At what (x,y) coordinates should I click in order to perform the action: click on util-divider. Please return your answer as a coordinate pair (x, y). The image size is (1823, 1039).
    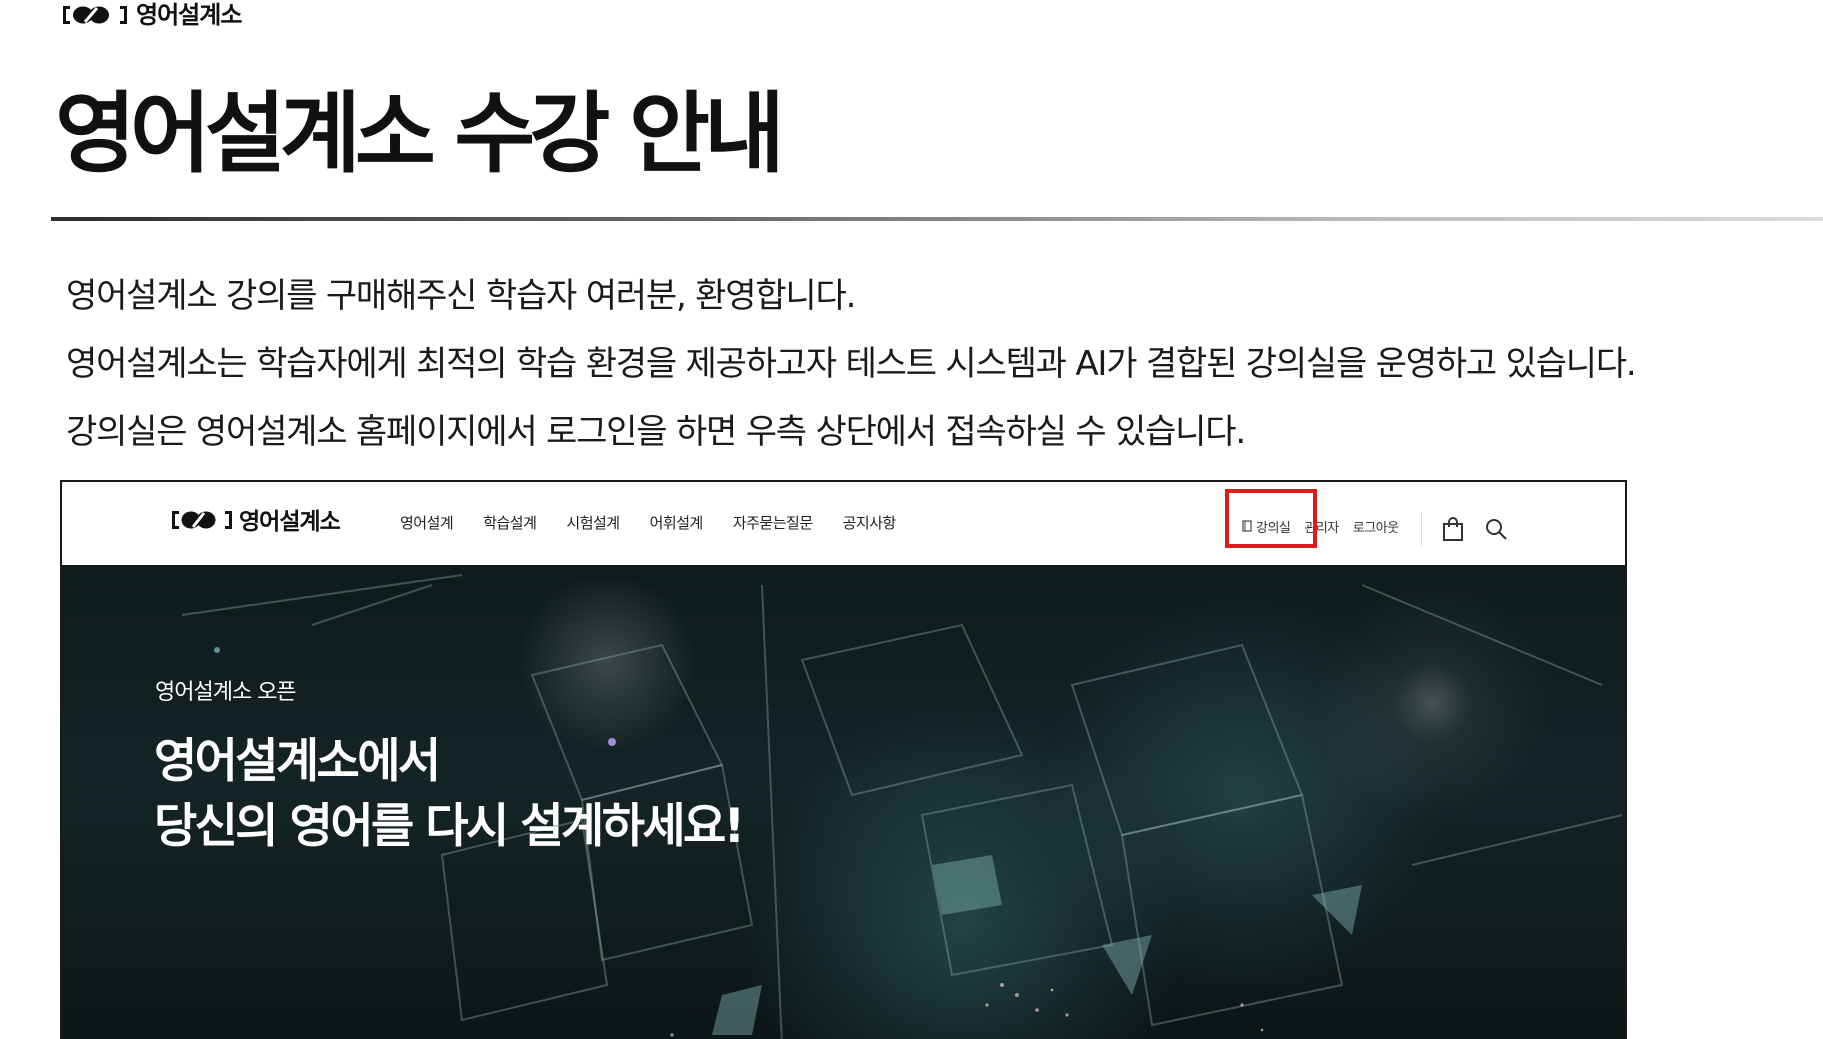
    Looking at the image, I should click on (1421, 529).